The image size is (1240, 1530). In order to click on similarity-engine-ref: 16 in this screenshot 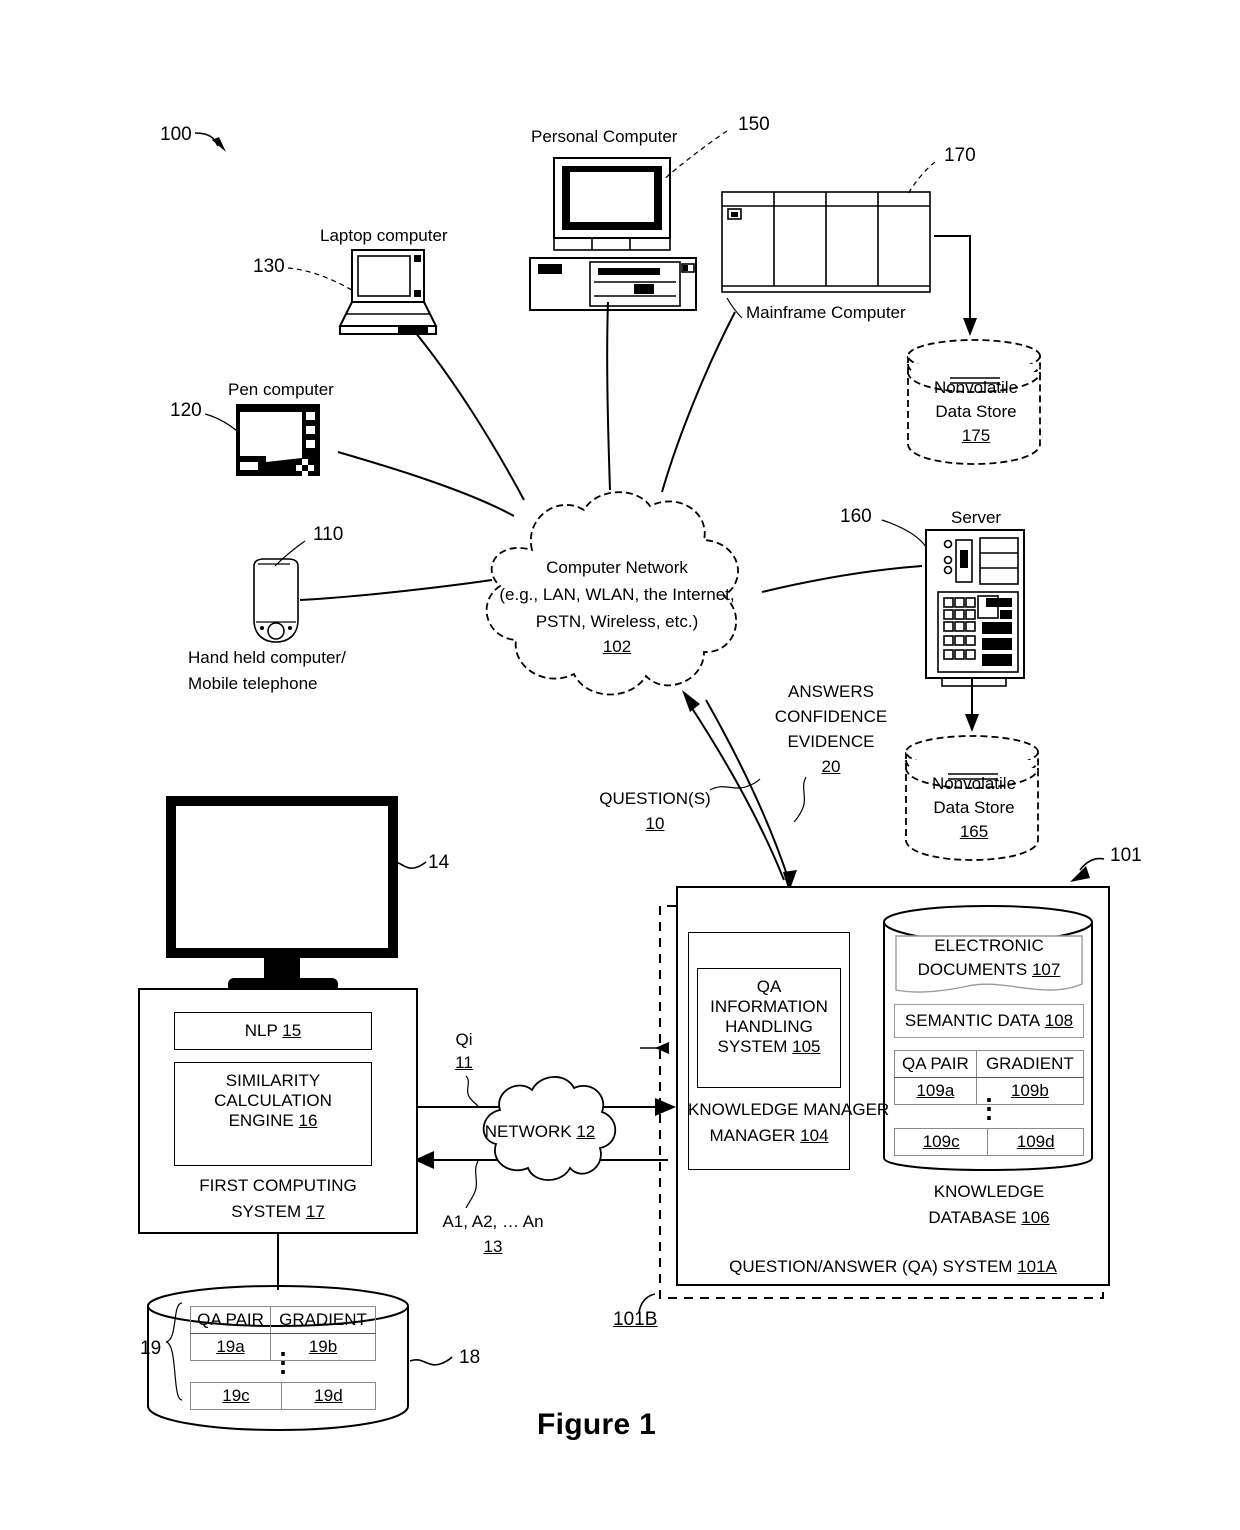, I will do `click(308, 1121)`.